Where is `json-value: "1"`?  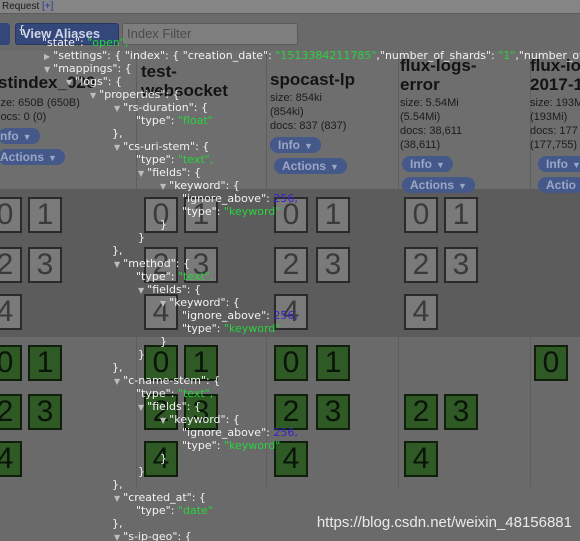 json-value: "1" is located at coordinates (507, 55).